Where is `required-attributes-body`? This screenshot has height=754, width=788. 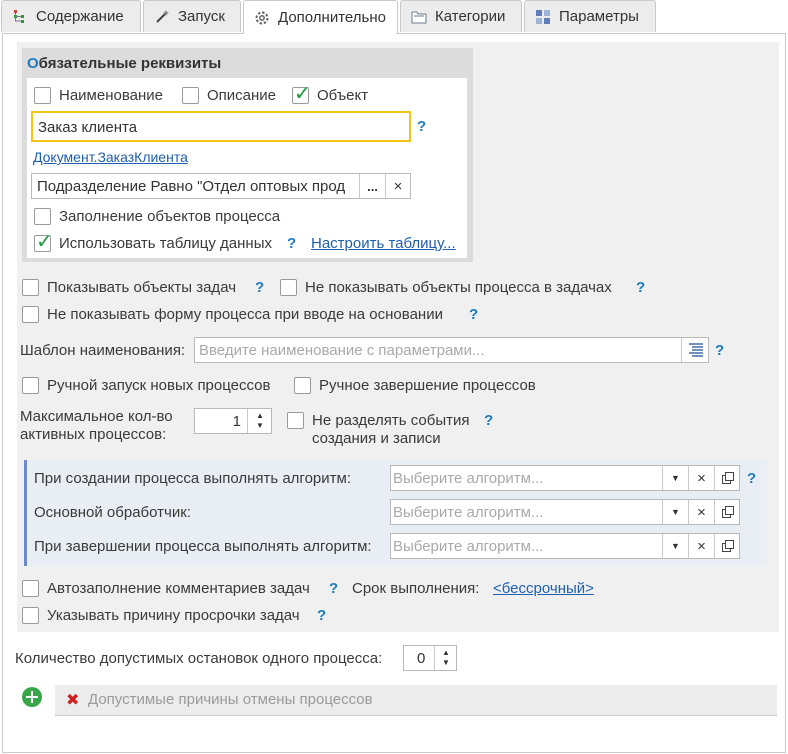 required-attributes-body is located at coordinates (247, 168).